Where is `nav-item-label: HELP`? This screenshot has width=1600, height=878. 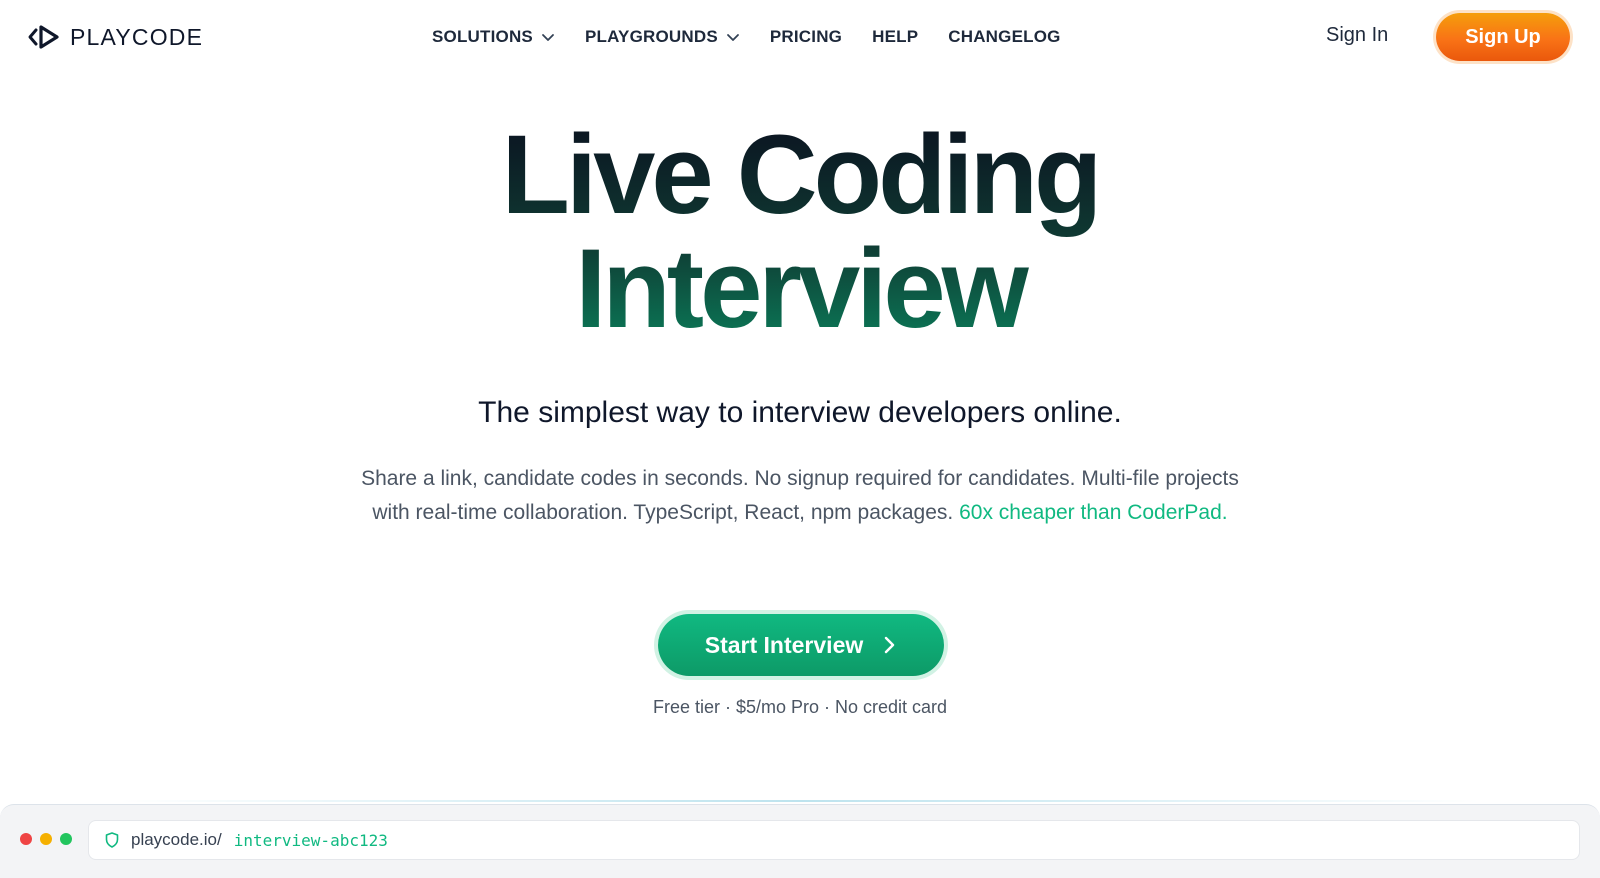
nav-item-label: HELP is located at coordinates (895, 36).